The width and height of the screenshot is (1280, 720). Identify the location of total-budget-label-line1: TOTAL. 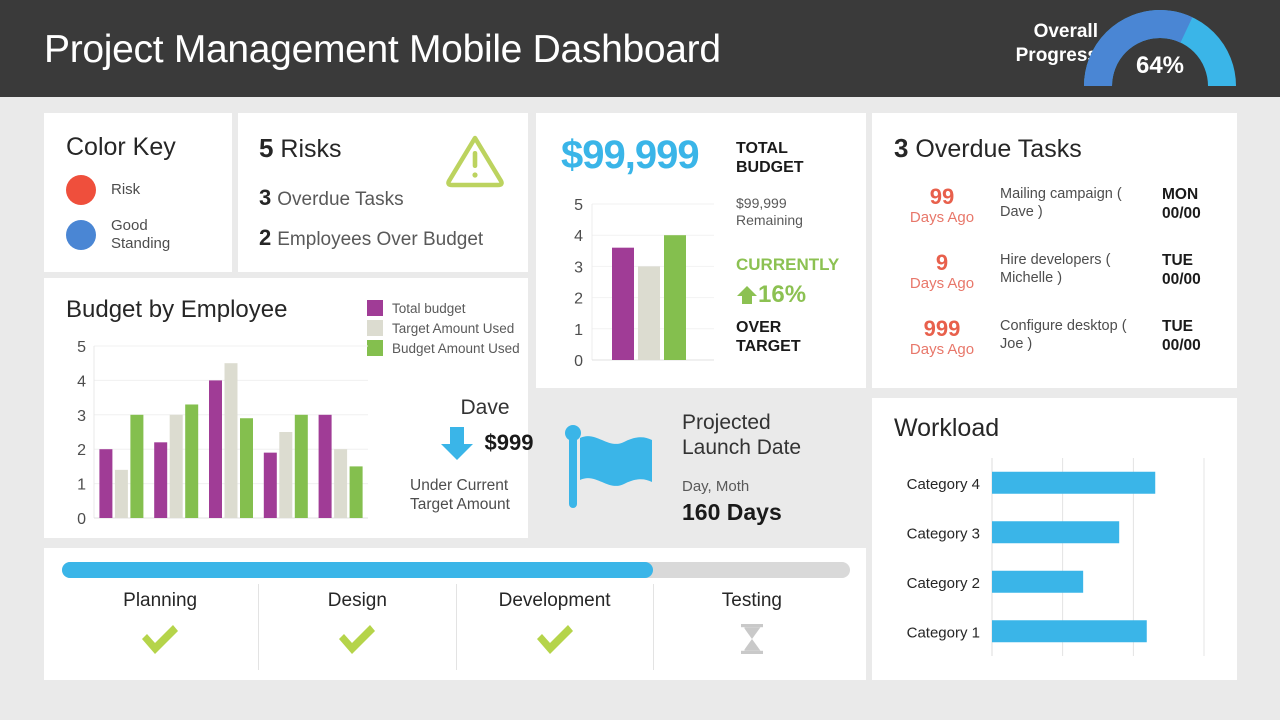
(762, 148).